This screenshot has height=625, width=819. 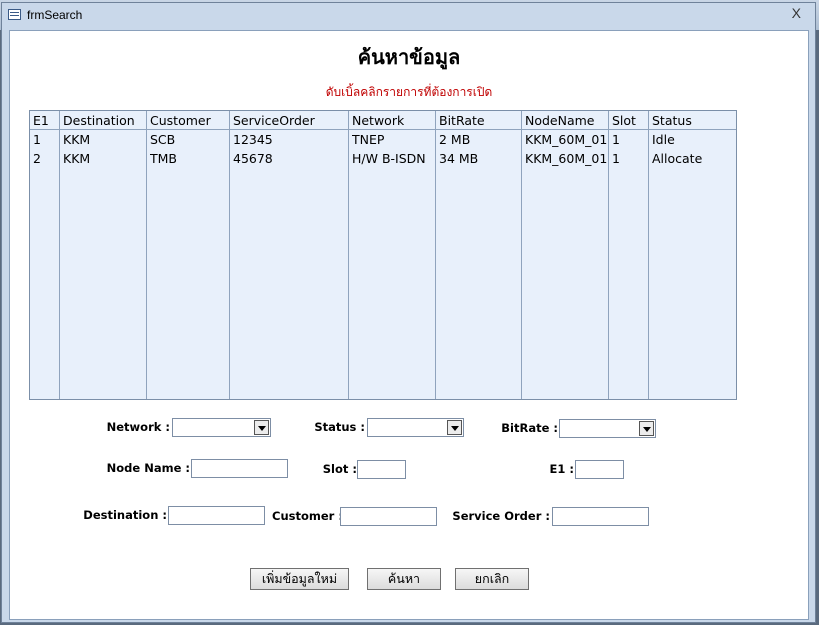 I want to click on cell-customer: TMB, so click(x=163, y=158).